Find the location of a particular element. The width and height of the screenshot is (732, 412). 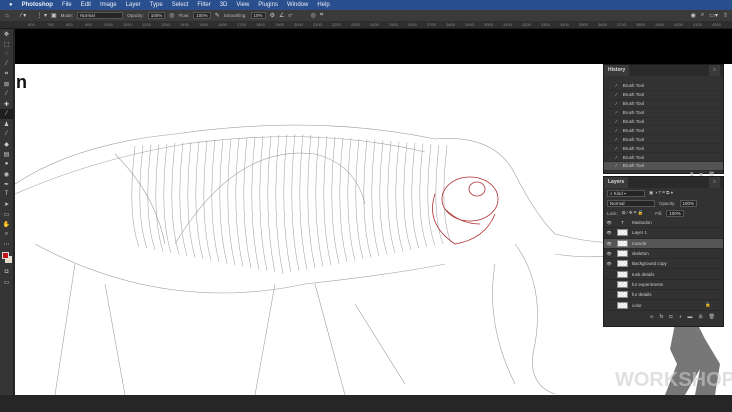

layer-row: tusk details is located at coordinates (663, 274).